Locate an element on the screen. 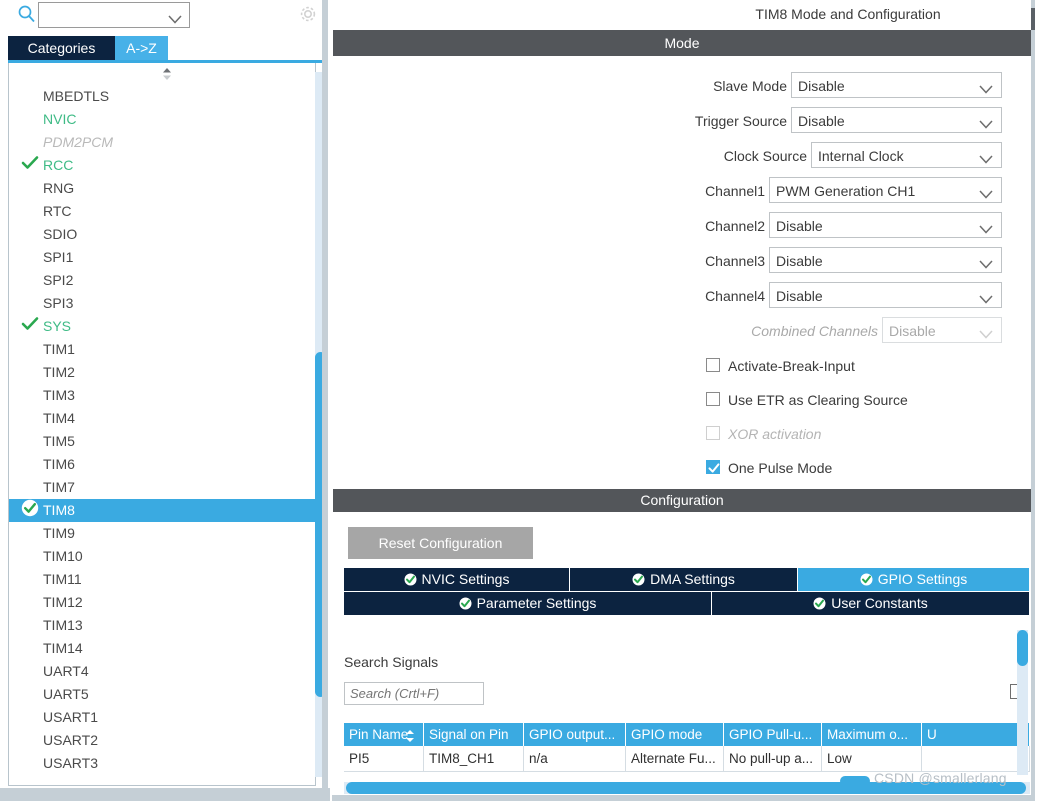 This screenshot has width=1041, height=801. sidebar-item-pdm2pcm: PDM2PCM is located at coordinates (162, 142).